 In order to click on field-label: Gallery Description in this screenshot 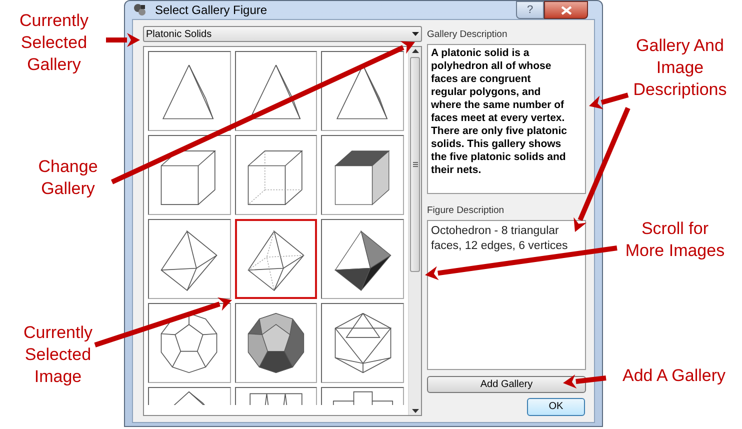, I will do `click(467, 35)`.